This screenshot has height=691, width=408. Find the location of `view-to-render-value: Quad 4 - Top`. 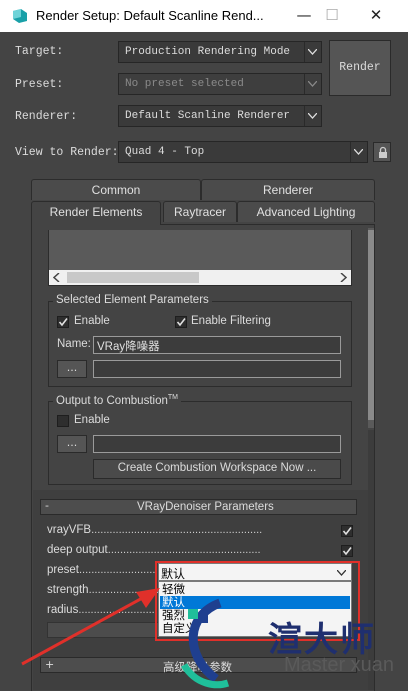

view-to-render-value: Quad 4 - Top is located at coordinates (165, 152).